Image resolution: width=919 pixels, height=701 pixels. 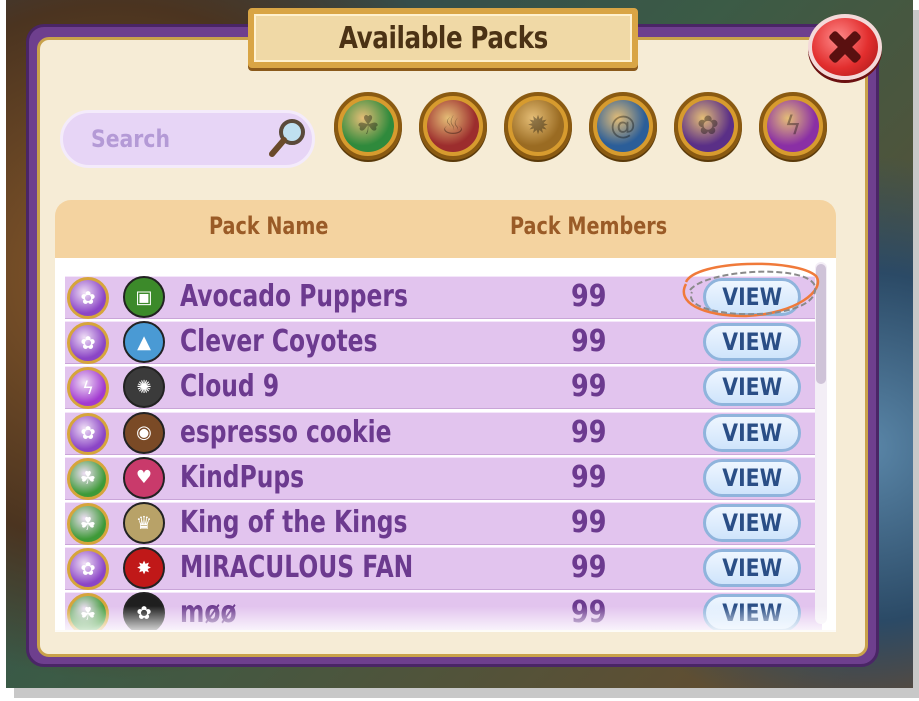 I want to click on filter-nature-button: ☘, so click(x=368, y=126).